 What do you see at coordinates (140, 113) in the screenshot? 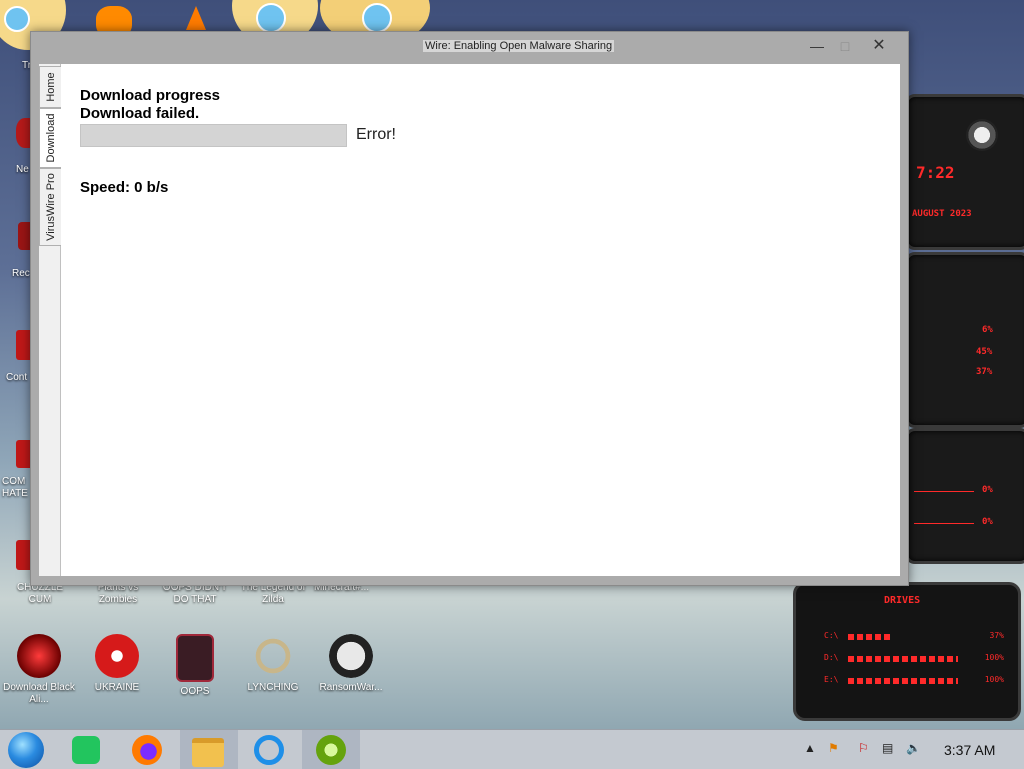
I see `download-status: Download failed.` at bounding box center [140, 113].